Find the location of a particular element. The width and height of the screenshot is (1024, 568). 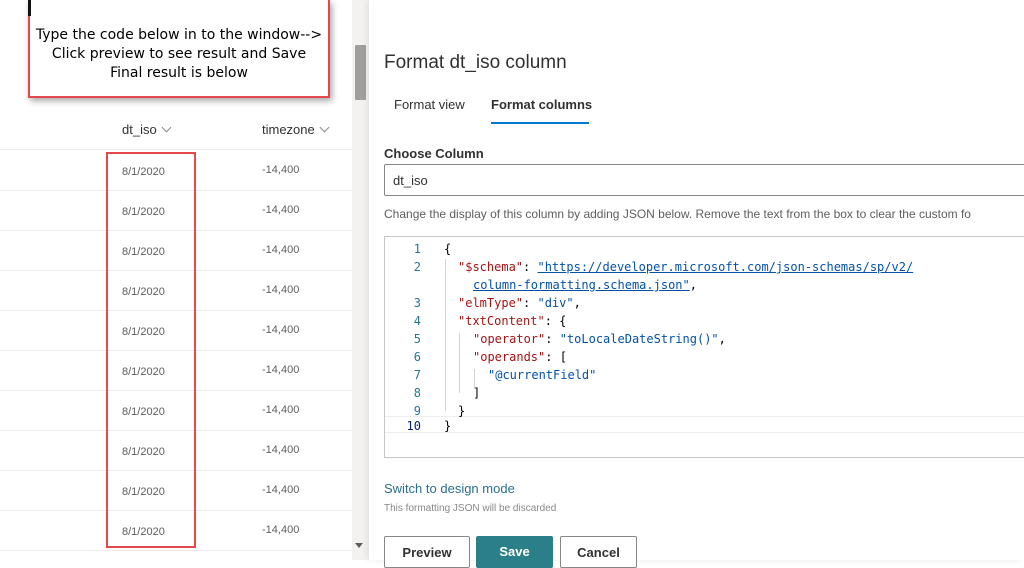

line-number: 3 is located at coordinates (417, 303).